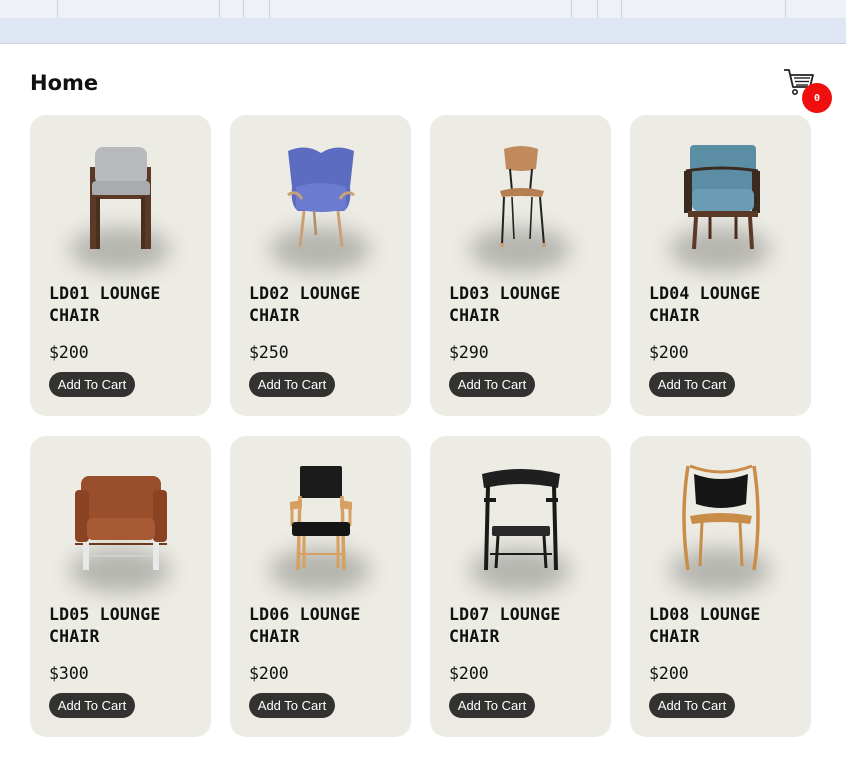 This screenshot has height=770, width=846. What do you see at coordinates (64, 83) in the screenshot?
I see `page-title: Home` at bounding box center [64, 83].